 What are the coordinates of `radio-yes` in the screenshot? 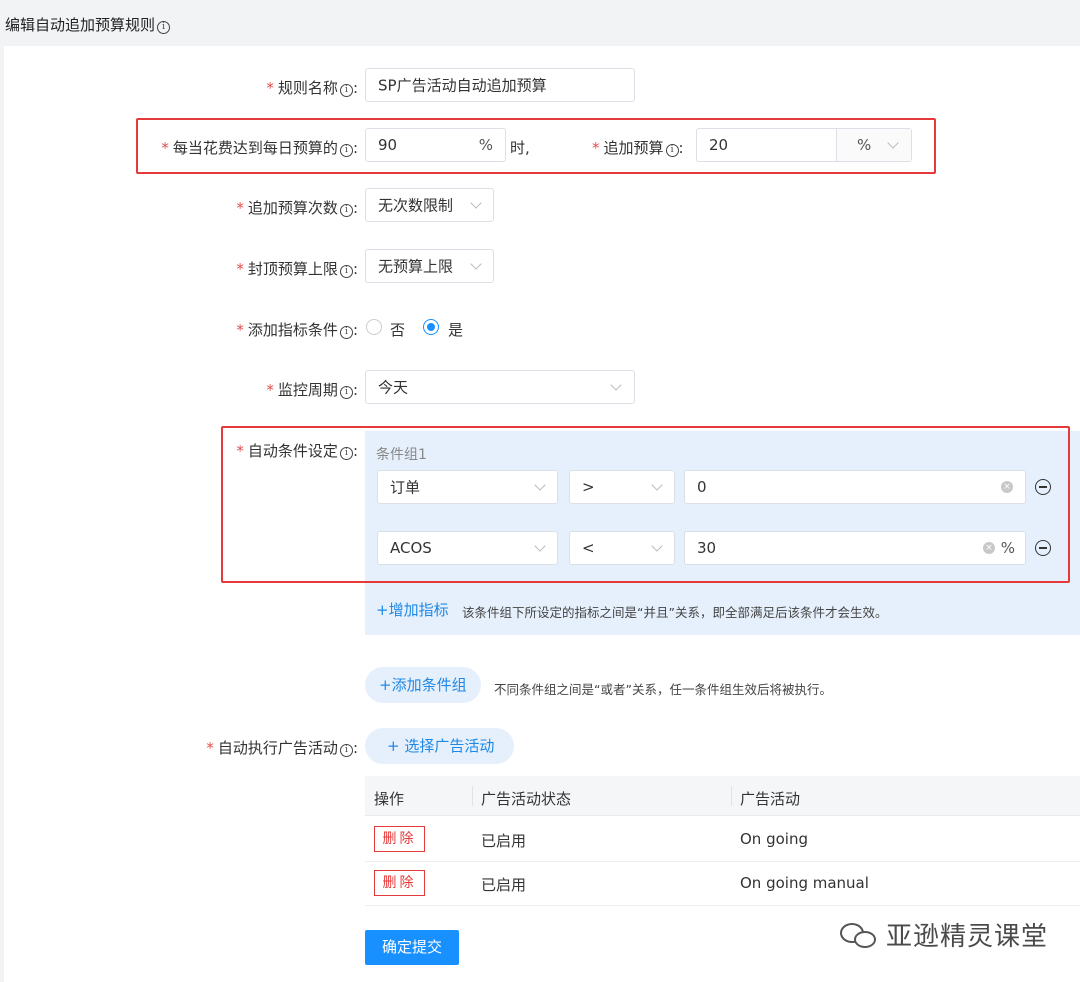 It's located at (431, 327).